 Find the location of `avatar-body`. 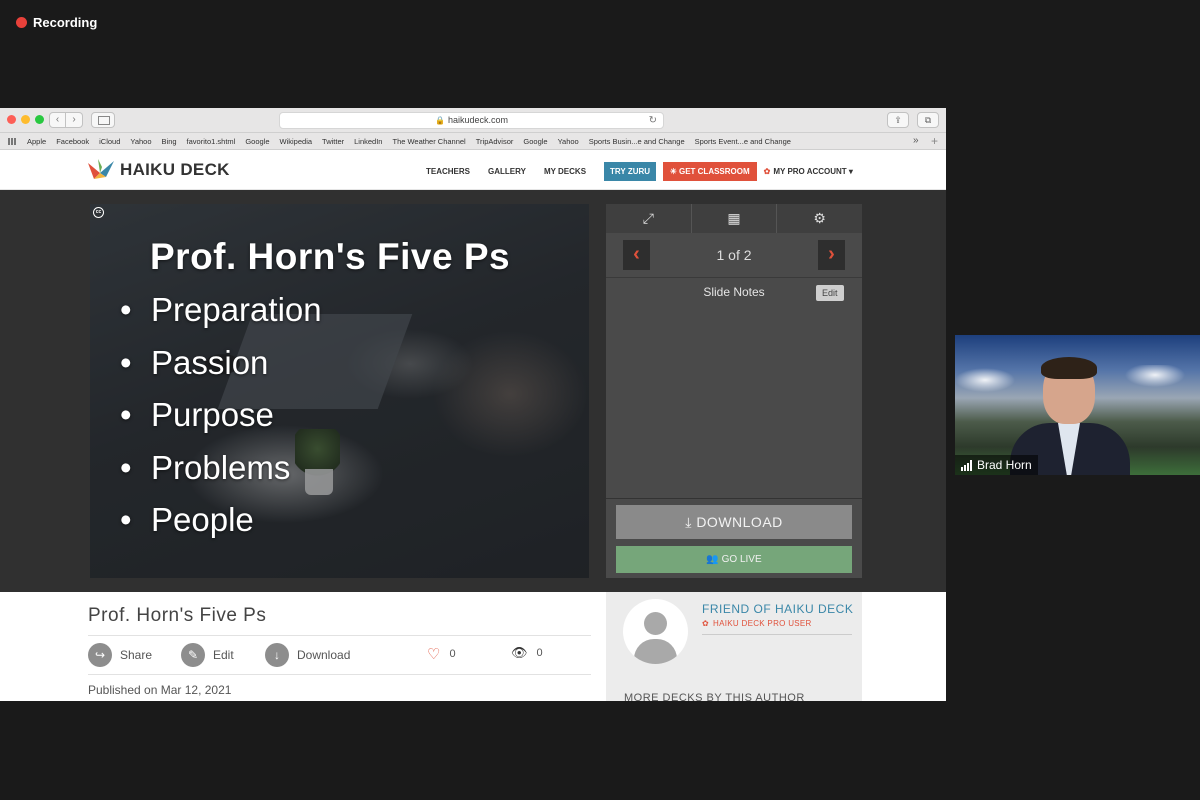

avatar-body is located at coordinates (655, 651).